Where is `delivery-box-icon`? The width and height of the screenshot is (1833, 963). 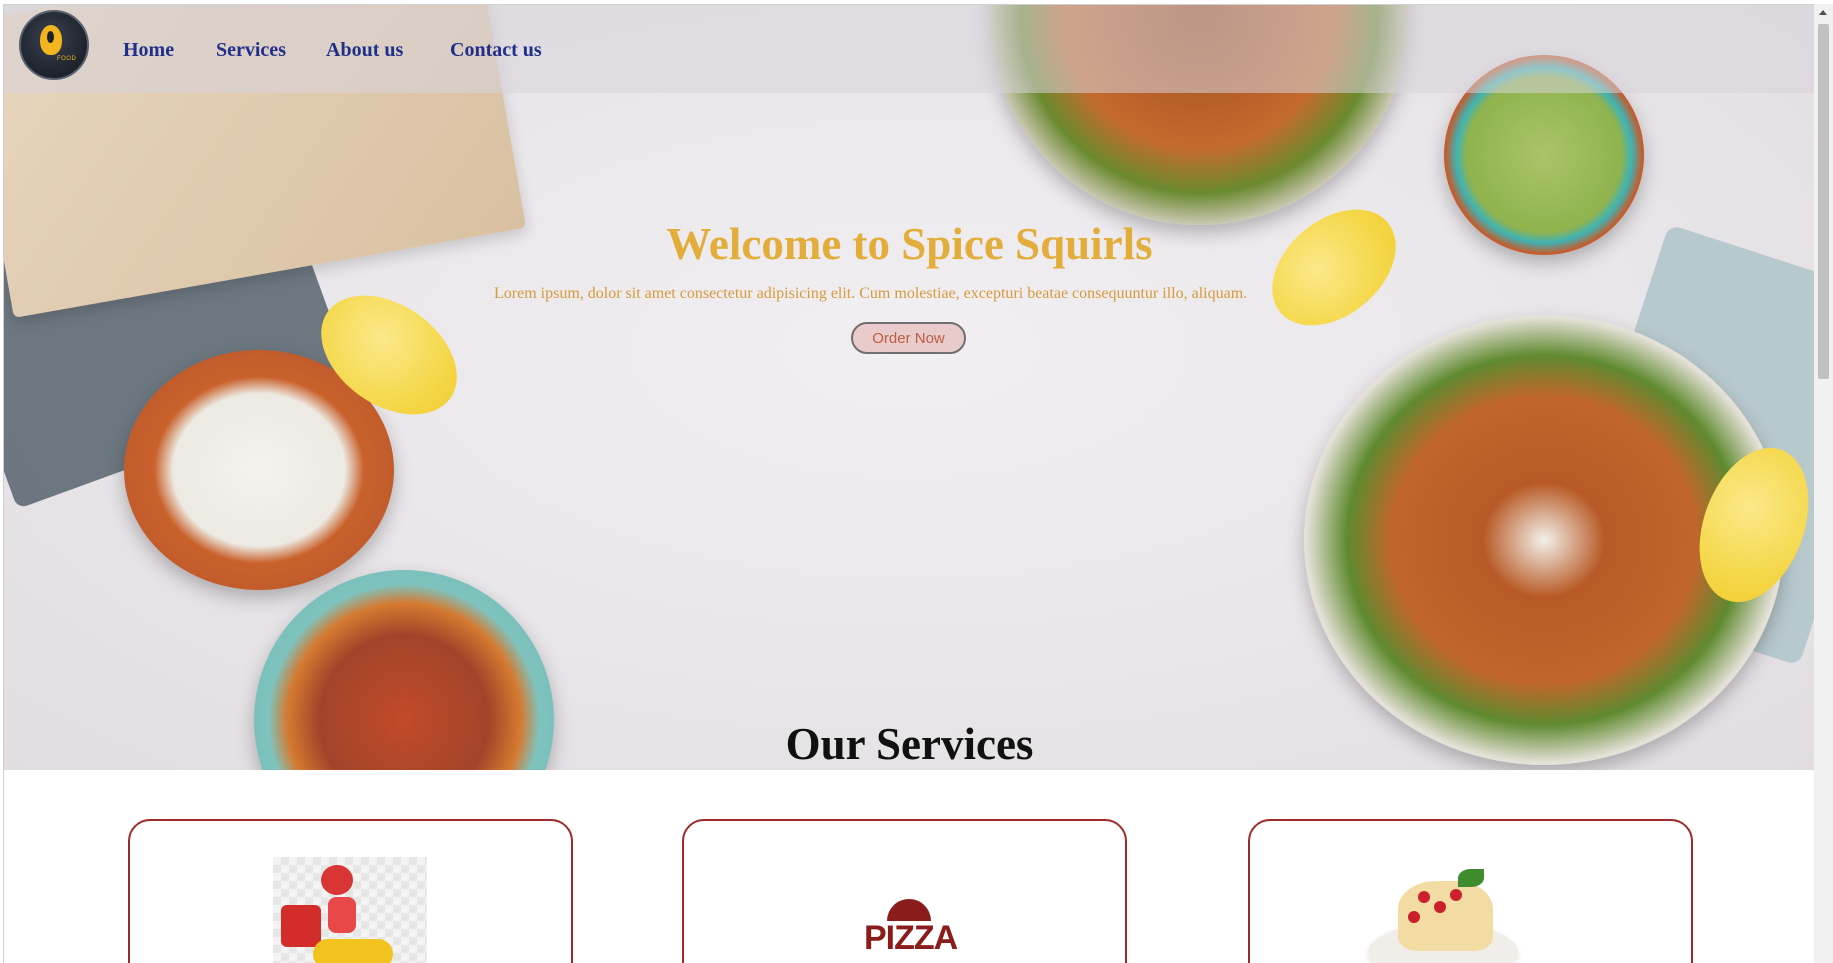 delivery-box-icon is located at coordinates (301, 926).